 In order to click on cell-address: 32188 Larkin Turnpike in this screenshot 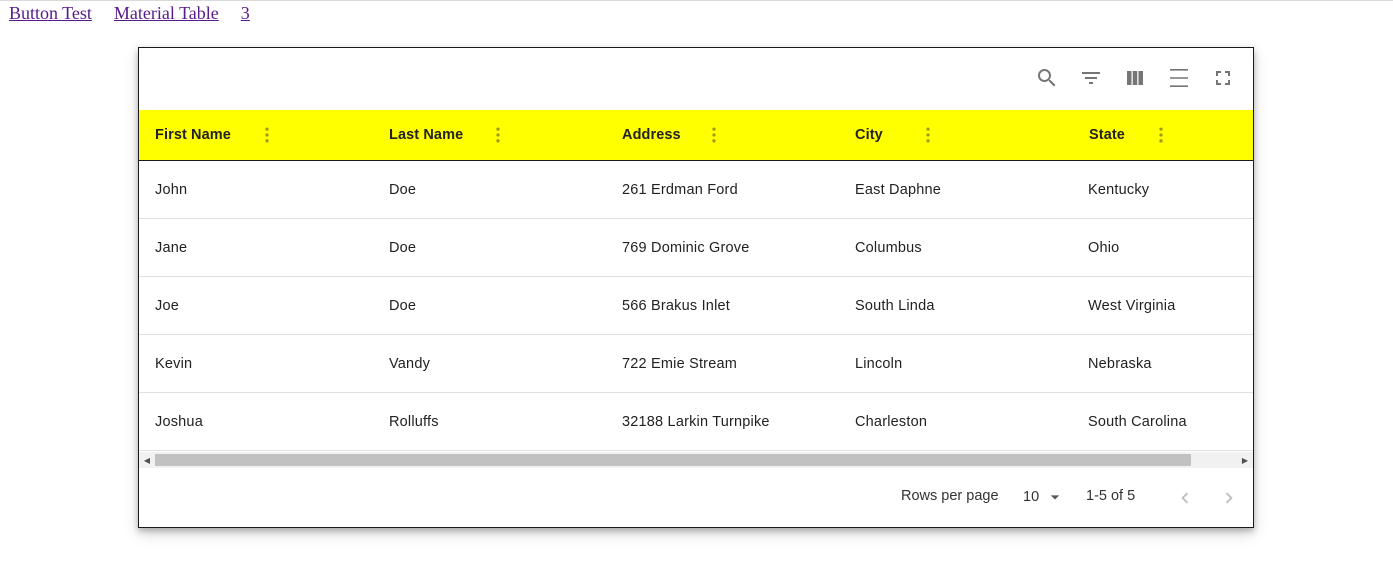, I will do `click(696, 421)`.